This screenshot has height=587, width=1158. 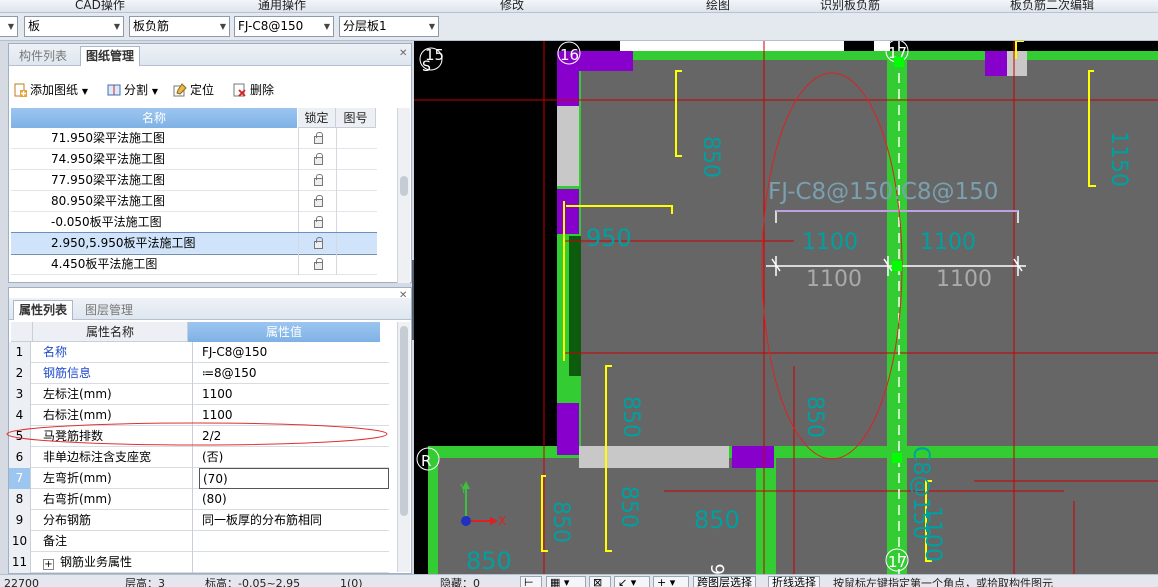 What do you see at coordinates (294, 457) in the screenshot?
I see `property-value: (否)` at bounding box center [294, 457].